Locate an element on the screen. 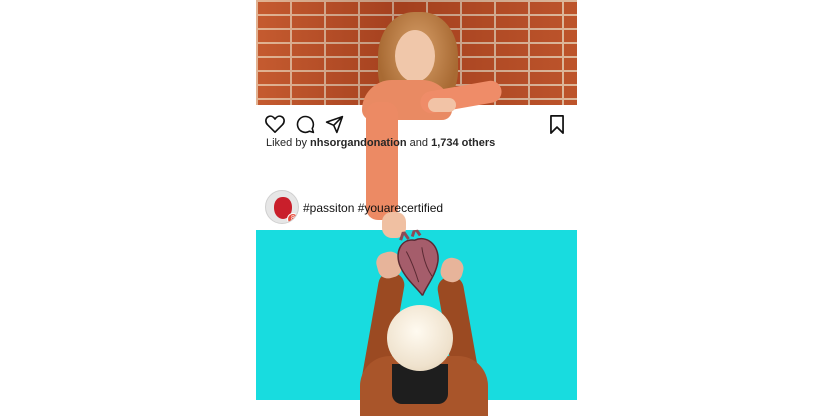 The width and height of the screenshot is (832, 416). heart-outline-icon is located at coordinates (275, 124).